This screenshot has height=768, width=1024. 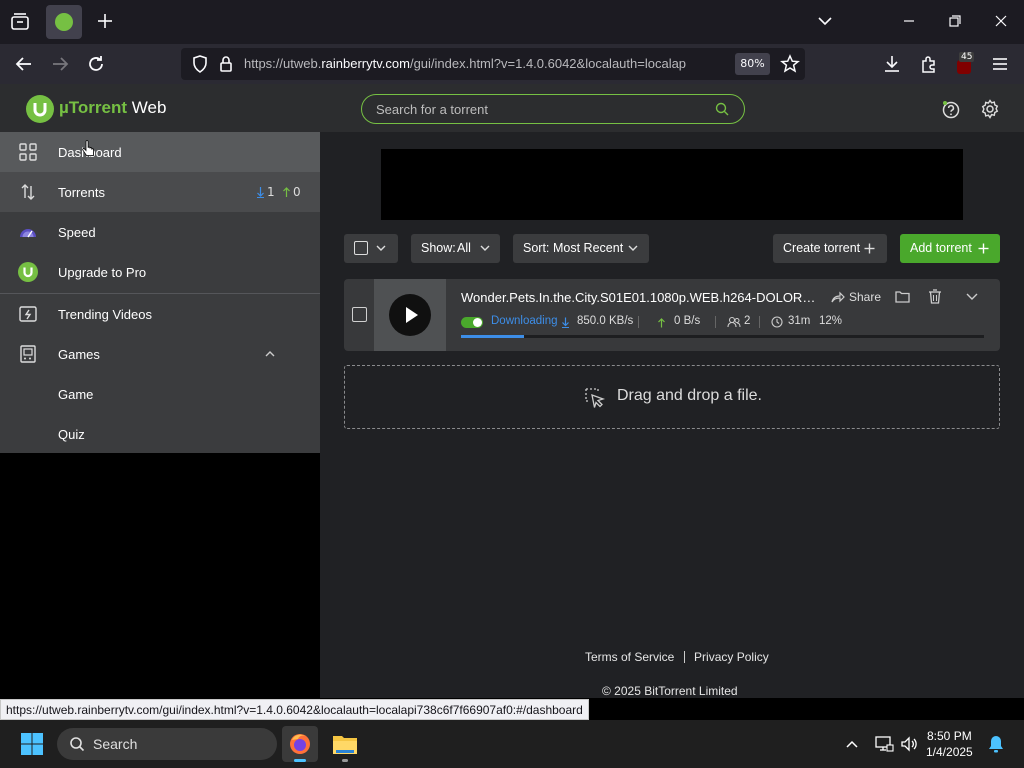 I want to click on volume-icon, so click(x=909, y=744).